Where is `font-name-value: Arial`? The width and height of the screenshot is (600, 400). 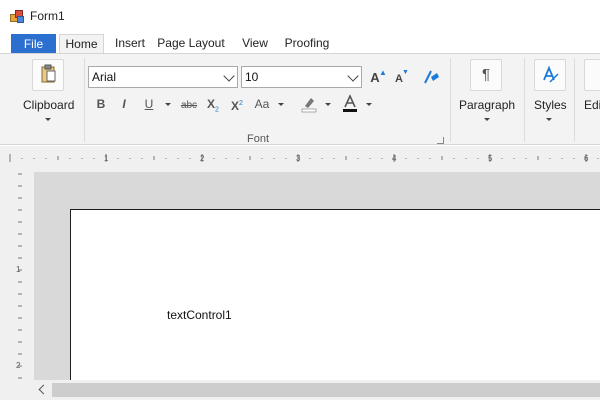 font-name-value: Arial is located at coordinates (104, 77).